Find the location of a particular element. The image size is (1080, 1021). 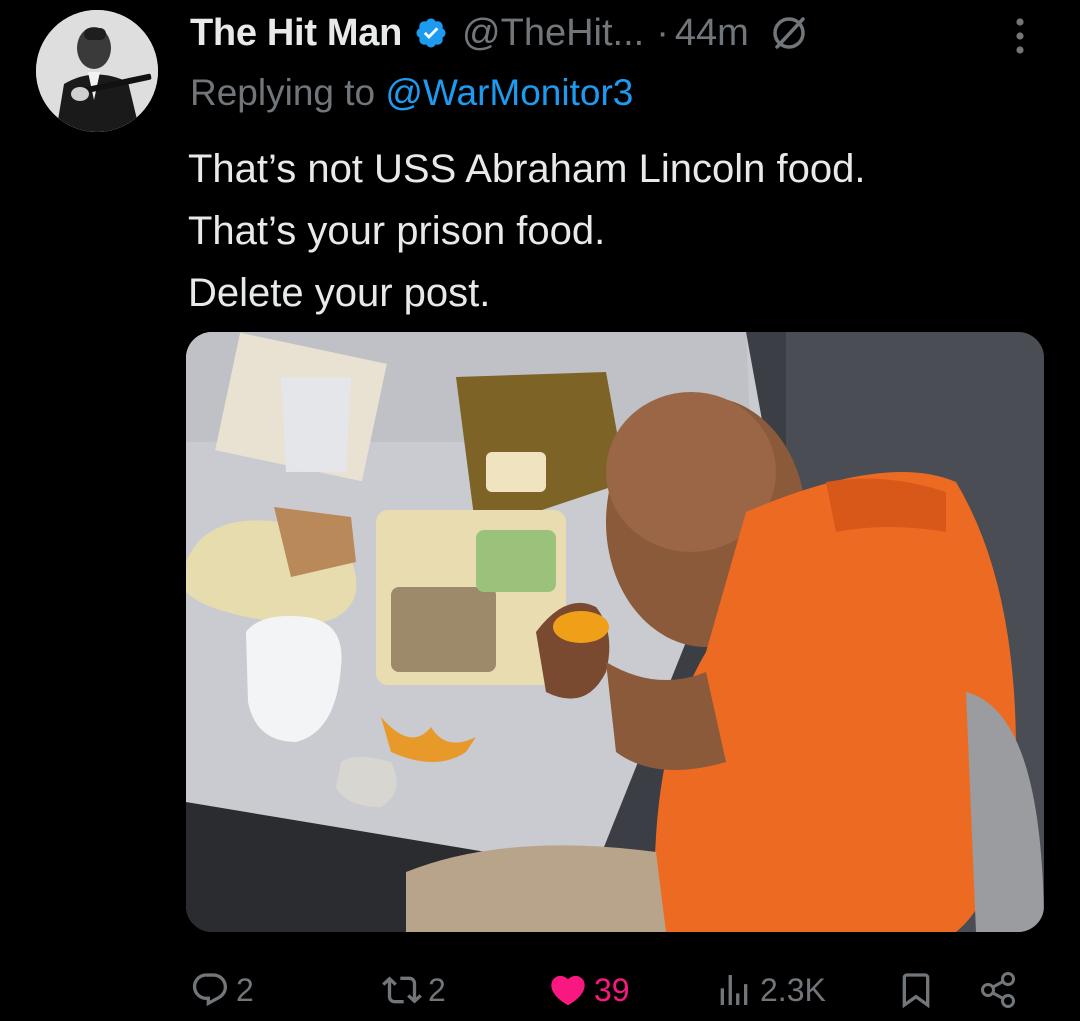

more-vertical-icon is located at coordinates (1020, 36).